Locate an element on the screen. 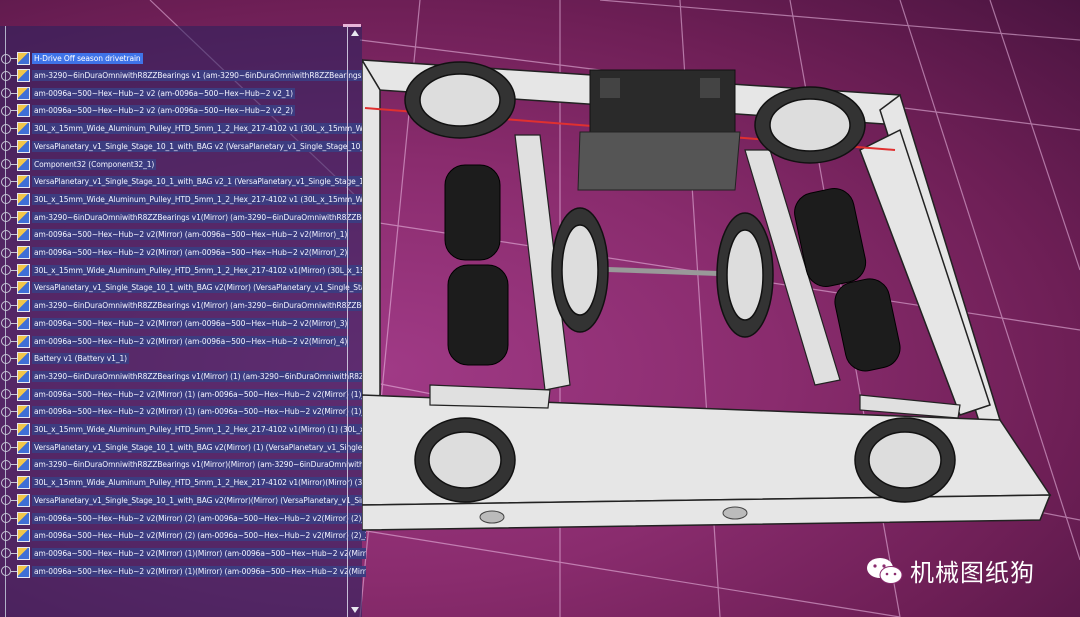 Image resolution: width=1080 pixels, height=617 pixels. tree-node-label: Component32 (Component32_1) is located at coordinates (94, 164).